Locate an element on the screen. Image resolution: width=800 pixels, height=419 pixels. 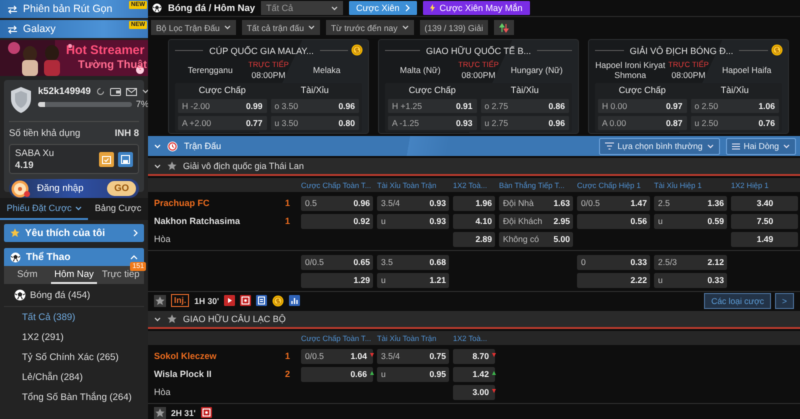
odds-button: 3.5 0.68 is located at coordinates (413, 262).